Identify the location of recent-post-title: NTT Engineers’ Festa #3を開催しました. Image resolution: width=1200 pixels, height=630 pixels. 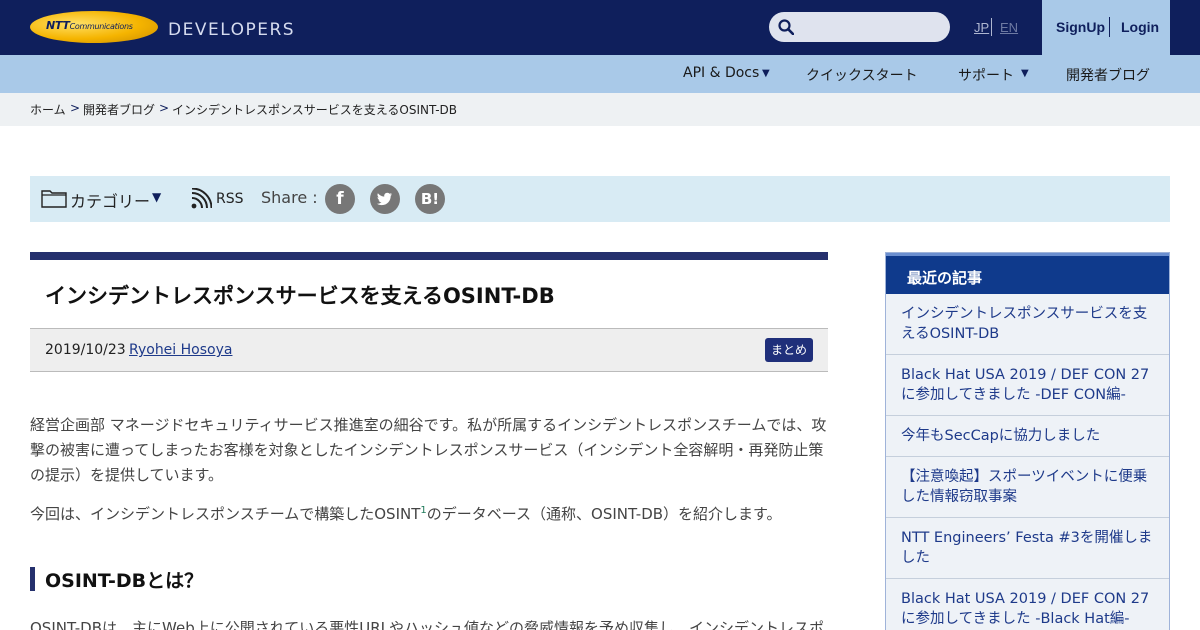
(1027, 548).